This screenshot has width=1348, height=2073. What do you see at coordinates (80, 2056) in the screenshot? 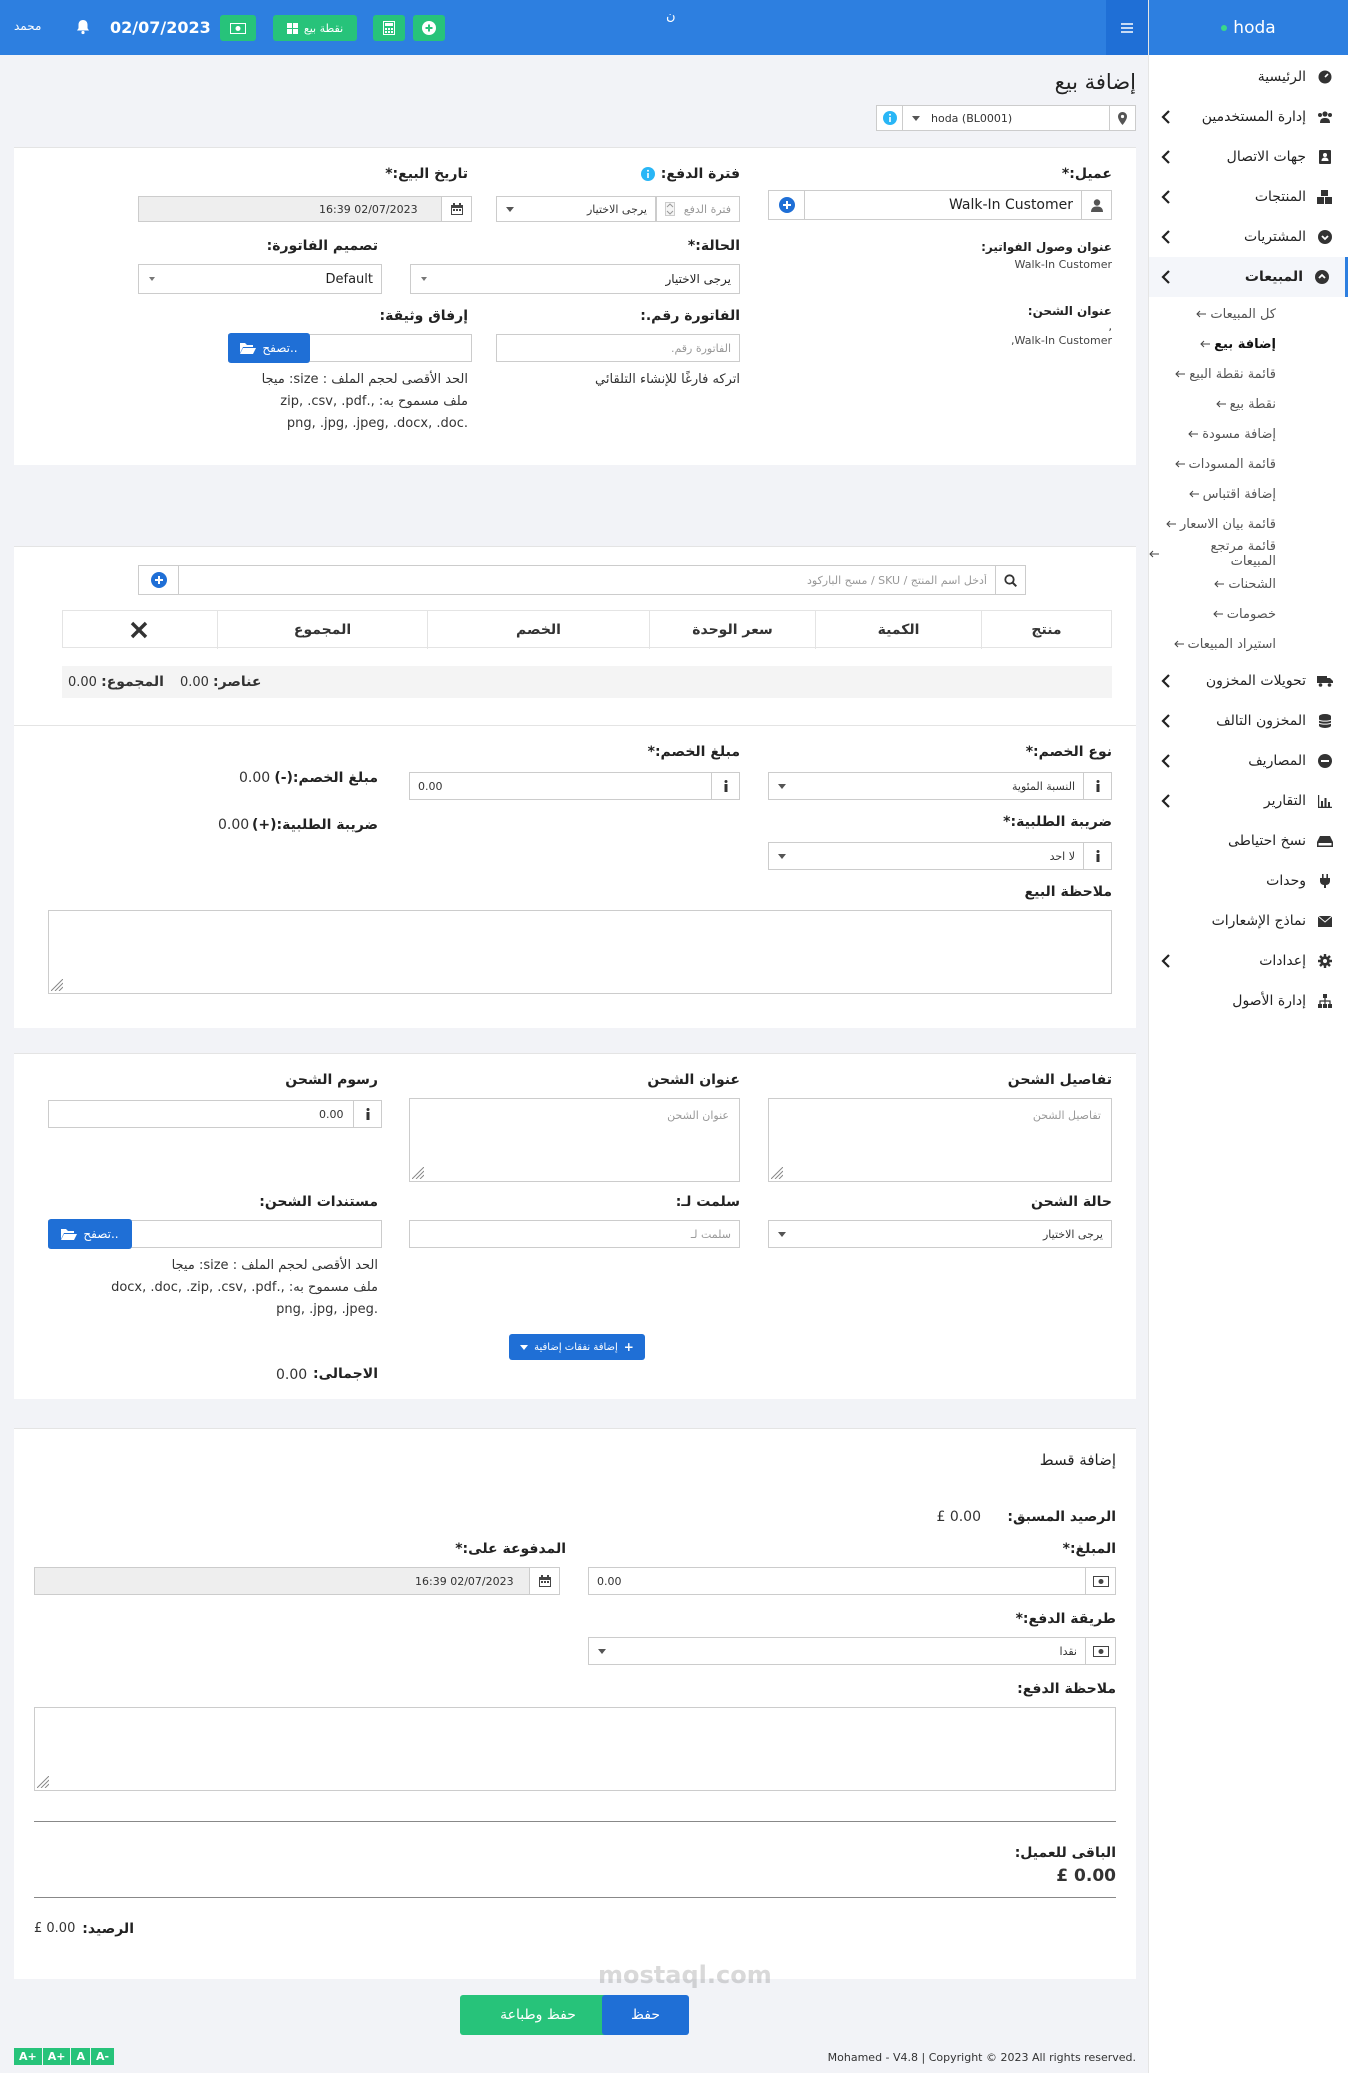
I see `font-reset-button: A` at bounding box center [80, 2056].